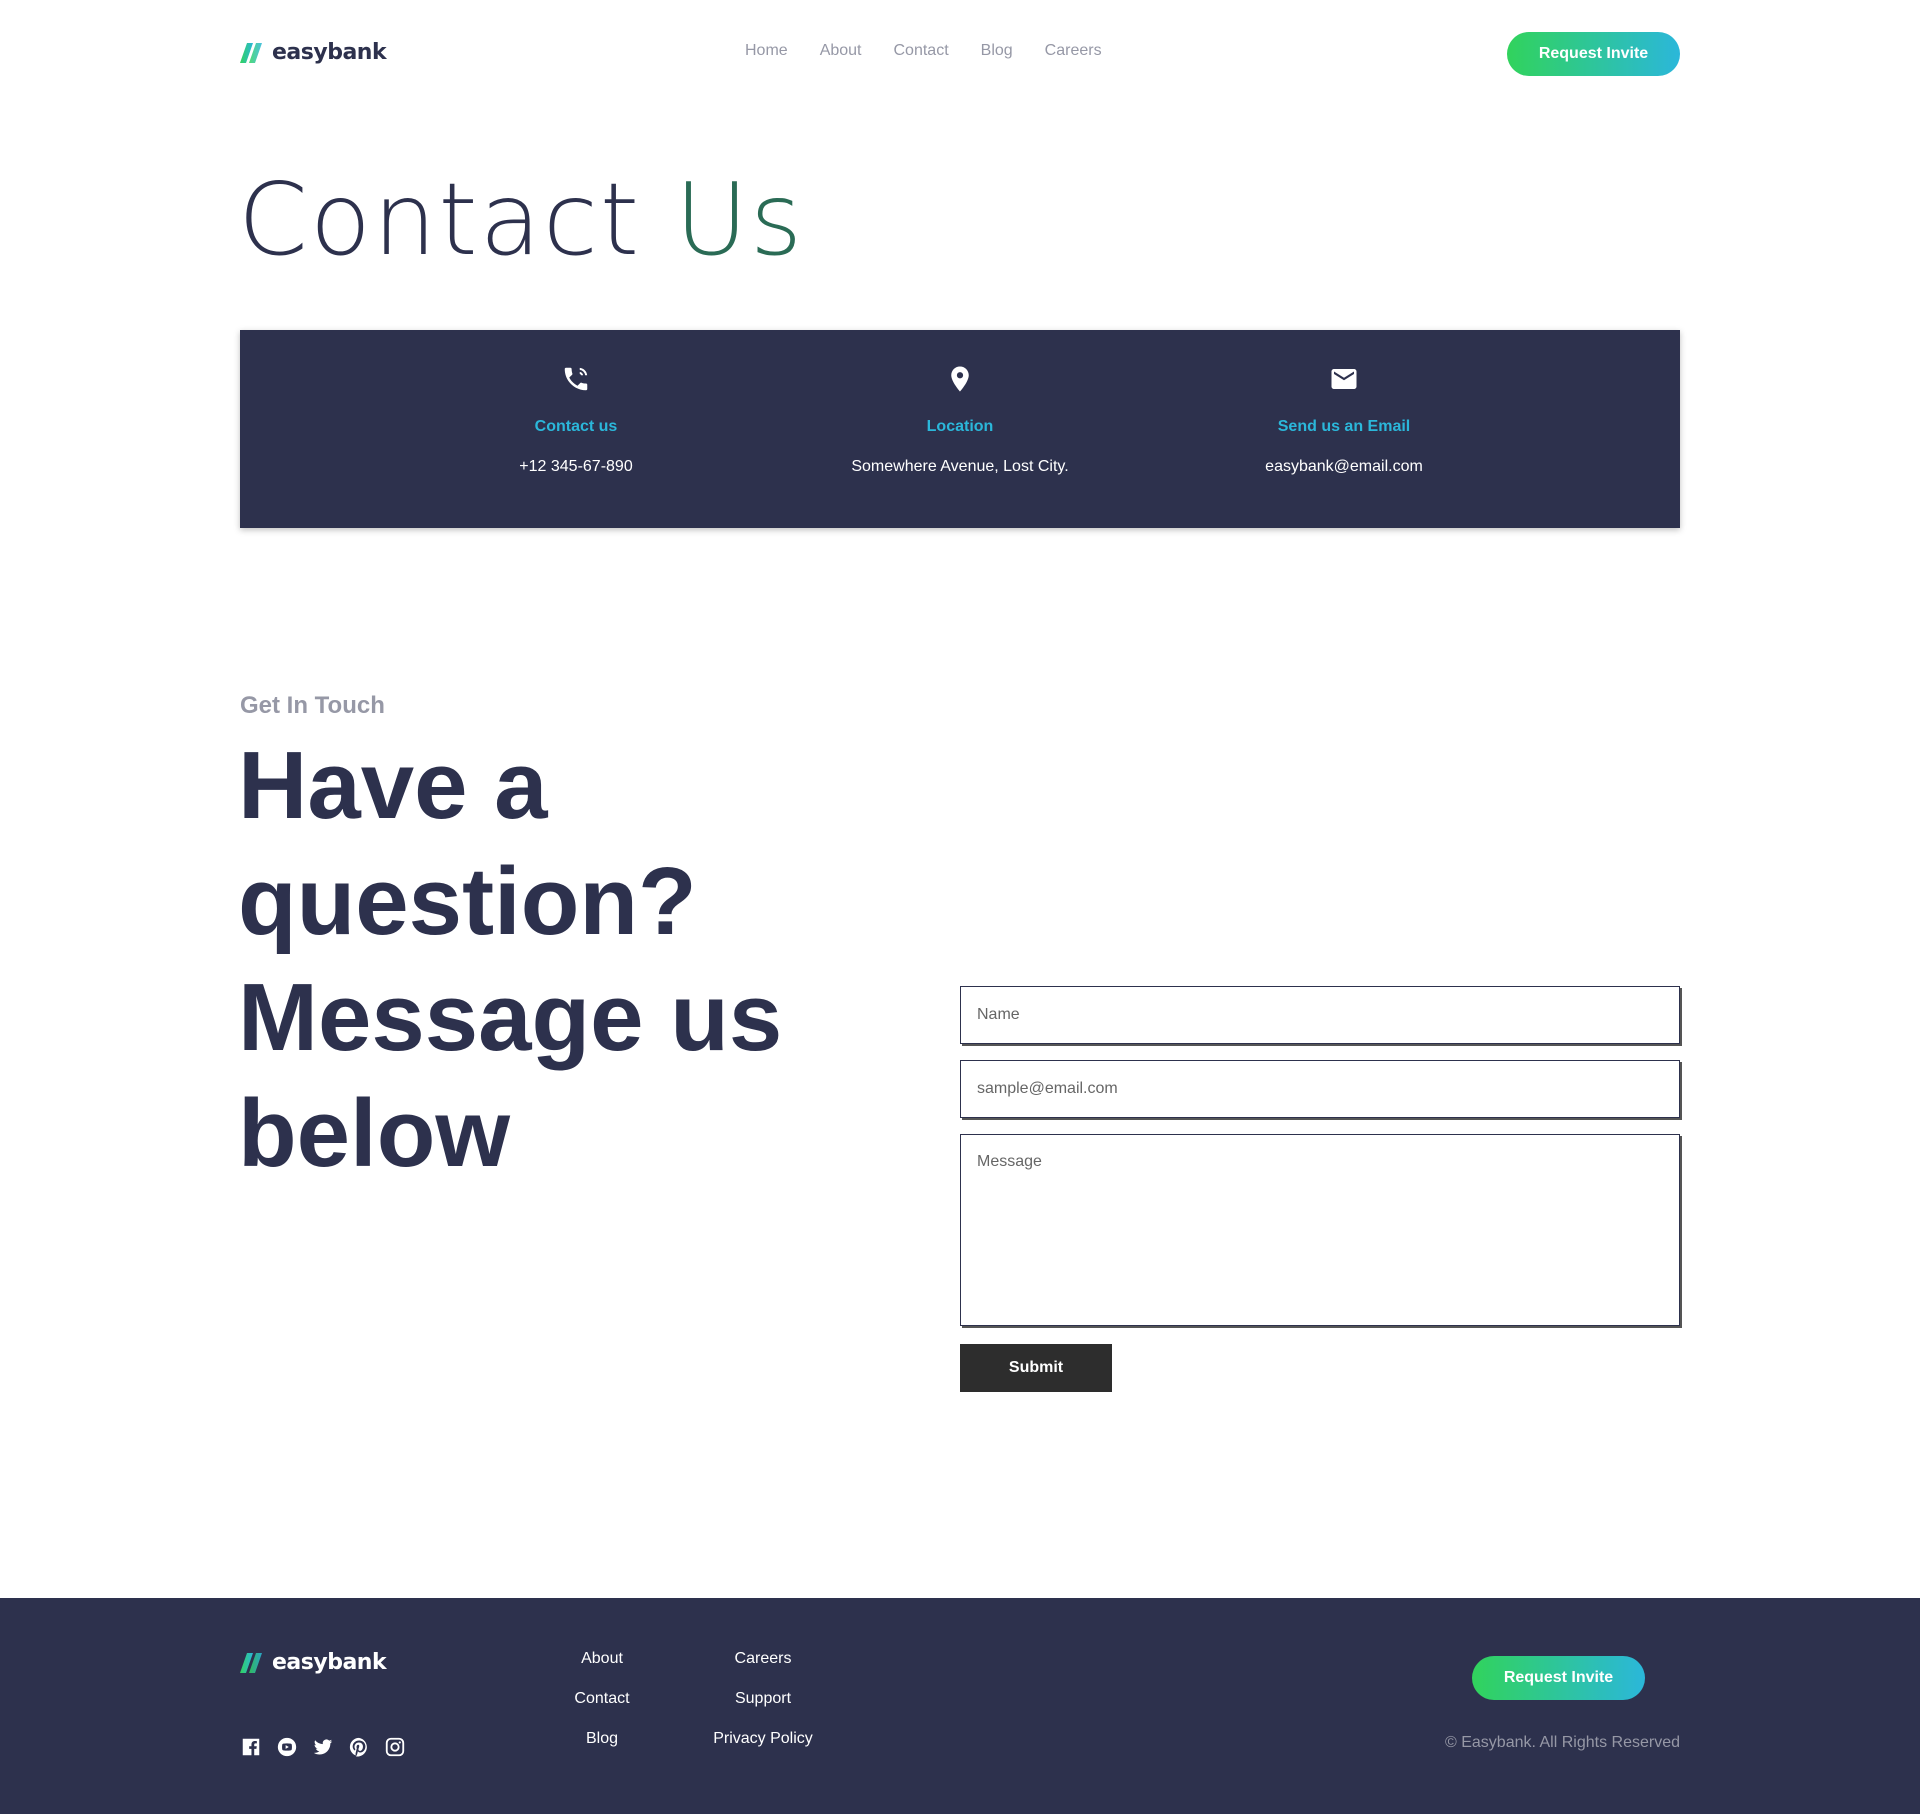 This screenshot has height=1814, width=1920. I want to click on footer-link-blog: Blog, so click(602, 1739).